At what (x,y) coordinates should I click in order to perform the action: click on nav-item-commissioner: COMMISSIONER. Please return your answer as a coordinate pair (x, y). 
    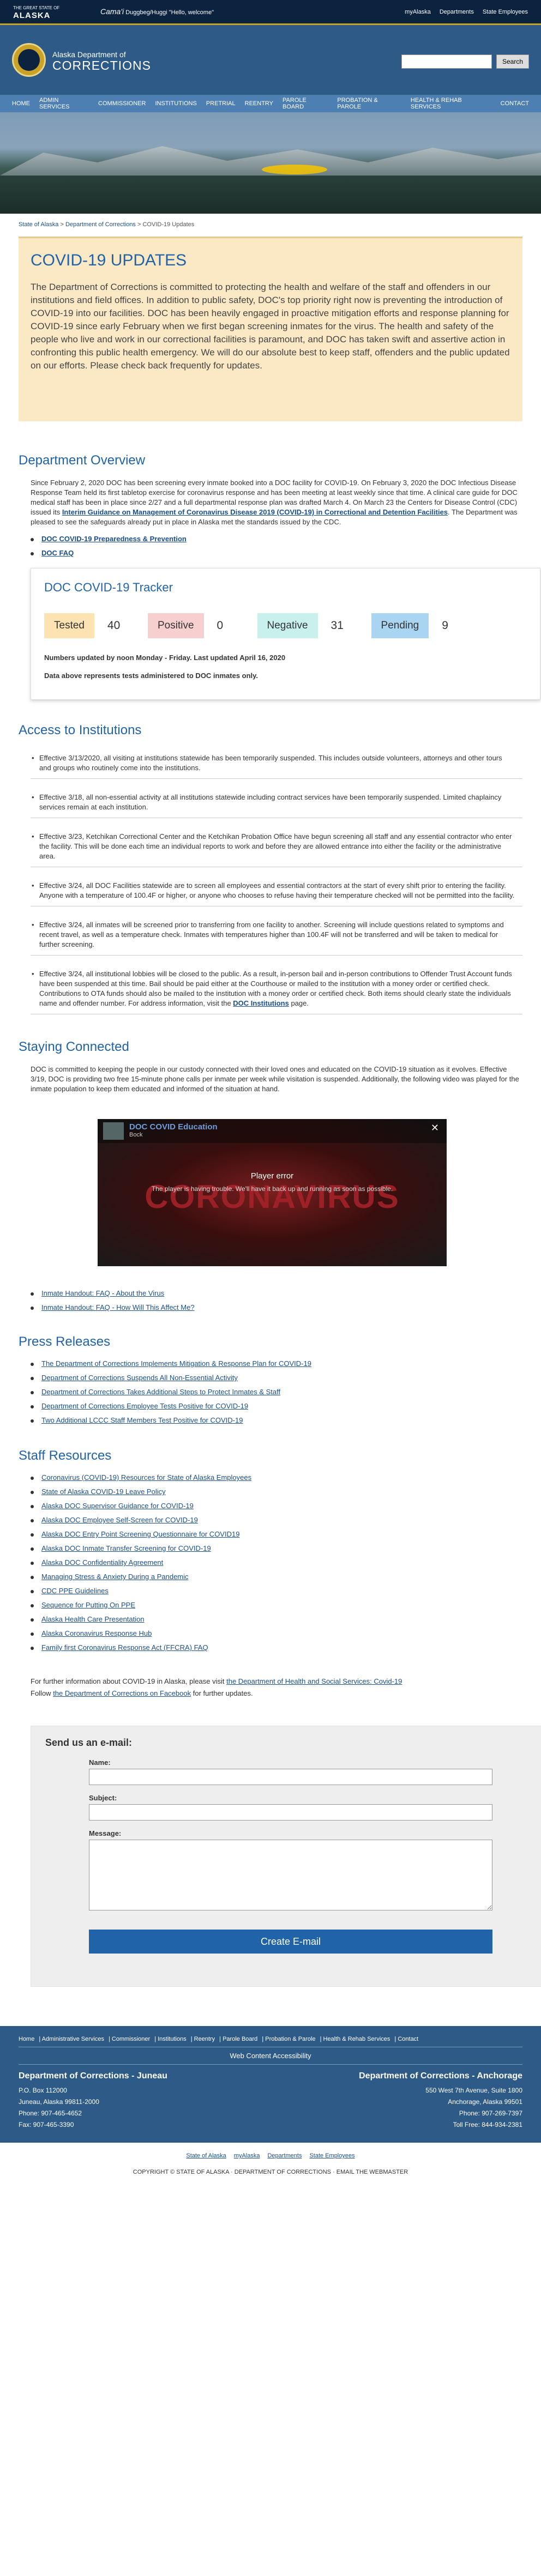
    Looking at the image, I should click on (122, 103).